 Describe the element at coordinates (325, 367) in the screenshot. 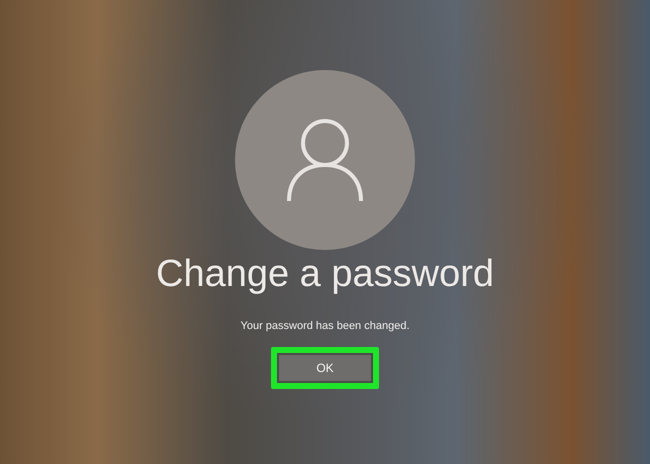

I see `ok-button: OK` at that location.